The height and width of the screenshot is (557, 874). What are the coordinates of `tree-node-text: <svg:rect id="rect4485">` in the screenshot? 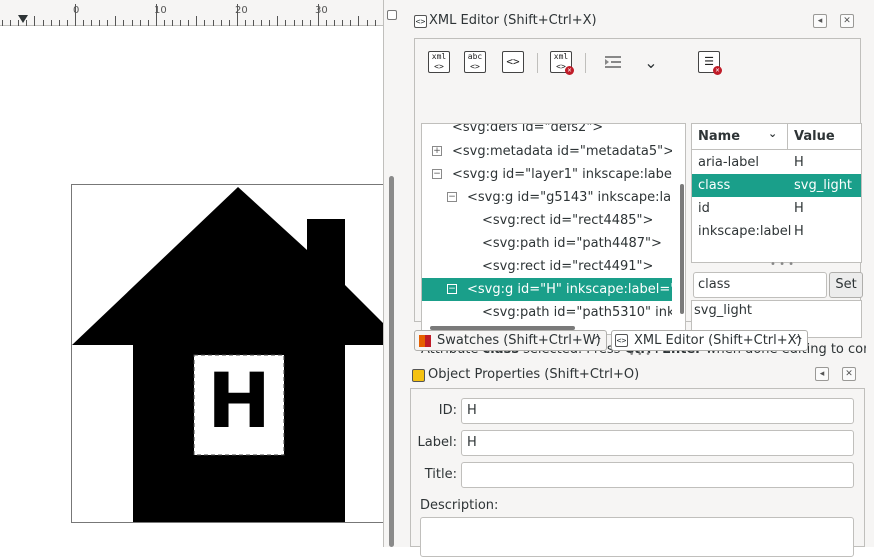 It's located at (568, 220).